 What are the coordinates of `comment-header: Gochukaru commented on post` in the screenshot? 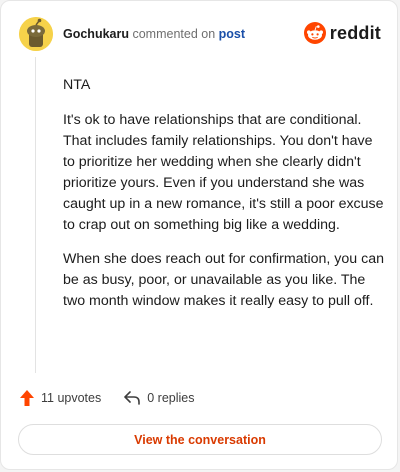 It's located at (132, 34).